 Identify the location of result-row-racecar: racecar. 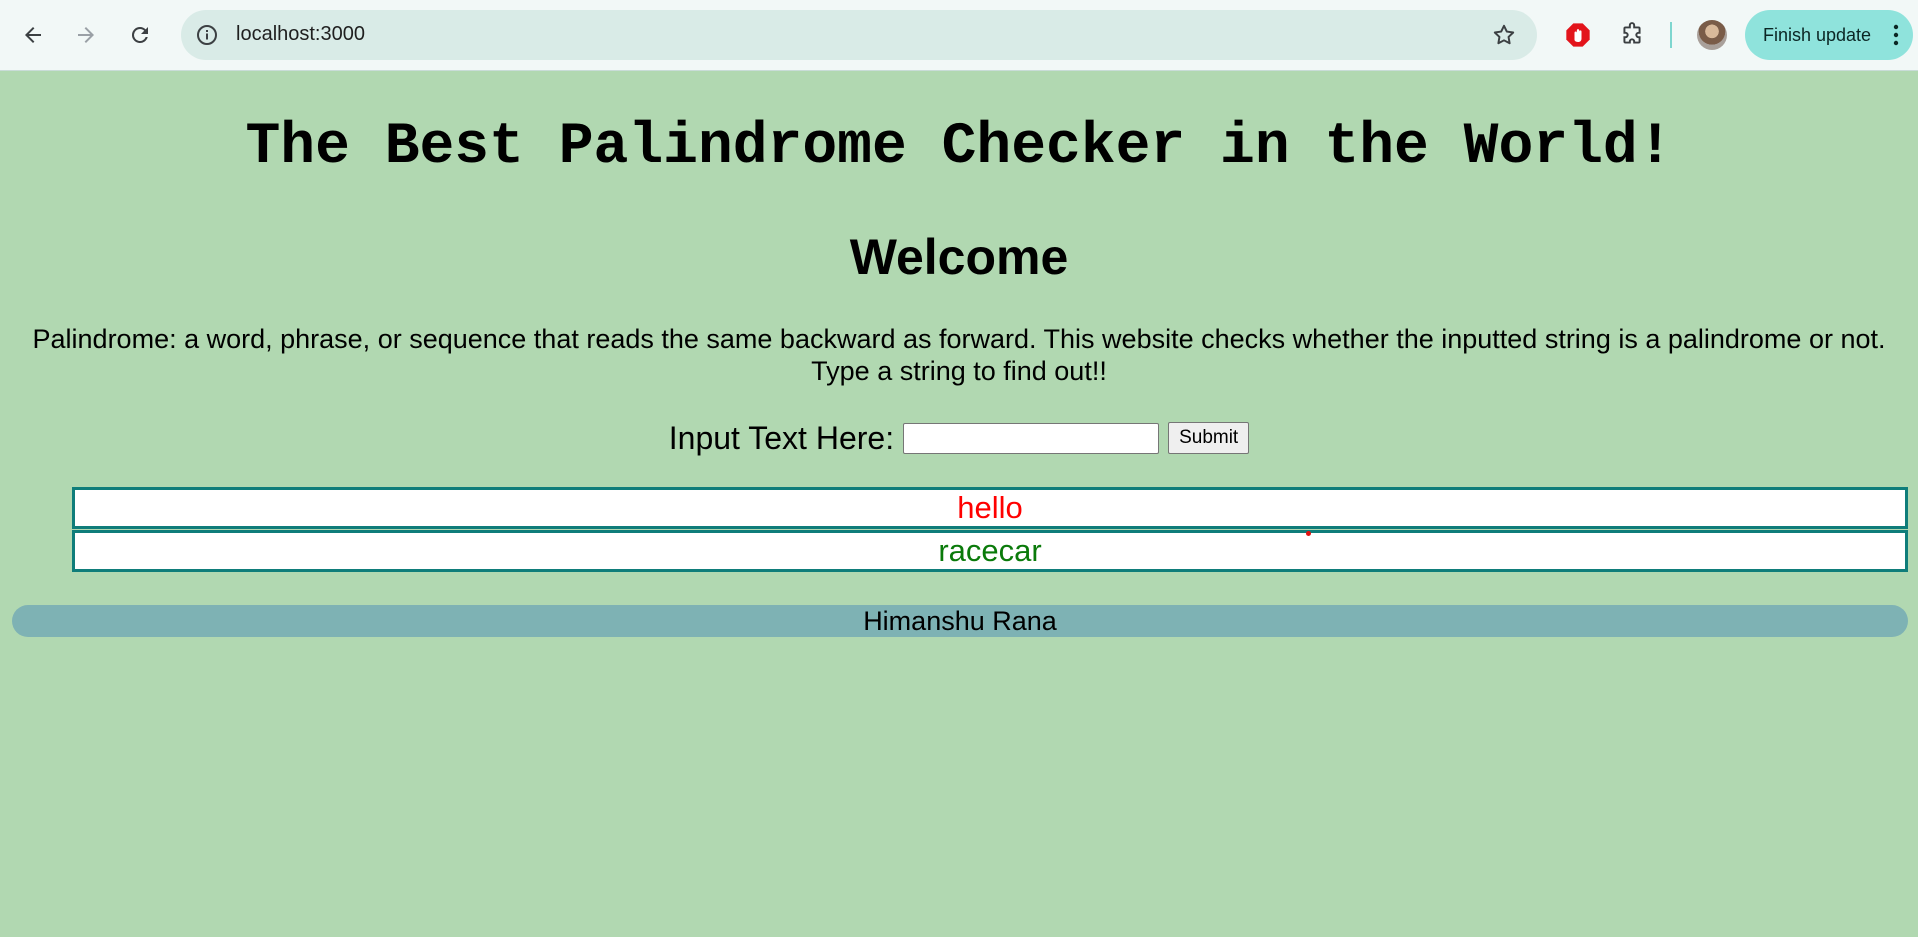
(990, 551).